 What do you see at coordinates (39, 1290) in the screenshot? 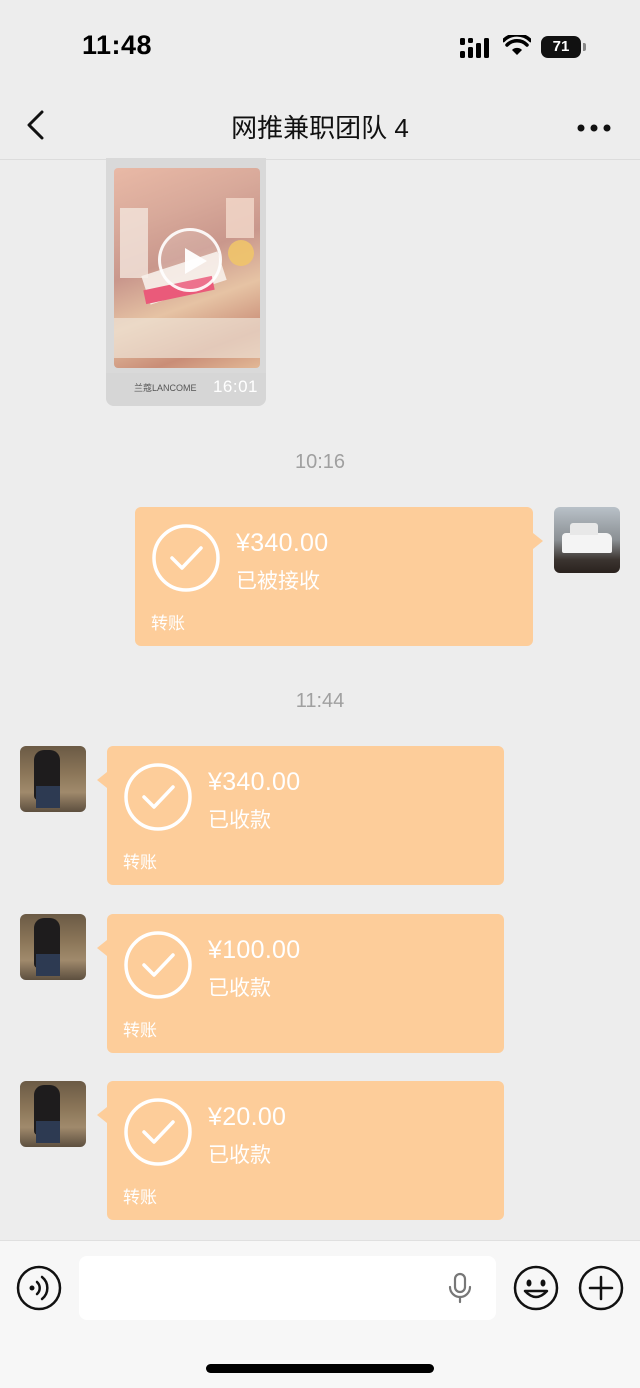
I see `voice-icon` at bounding box center [39, 1290].